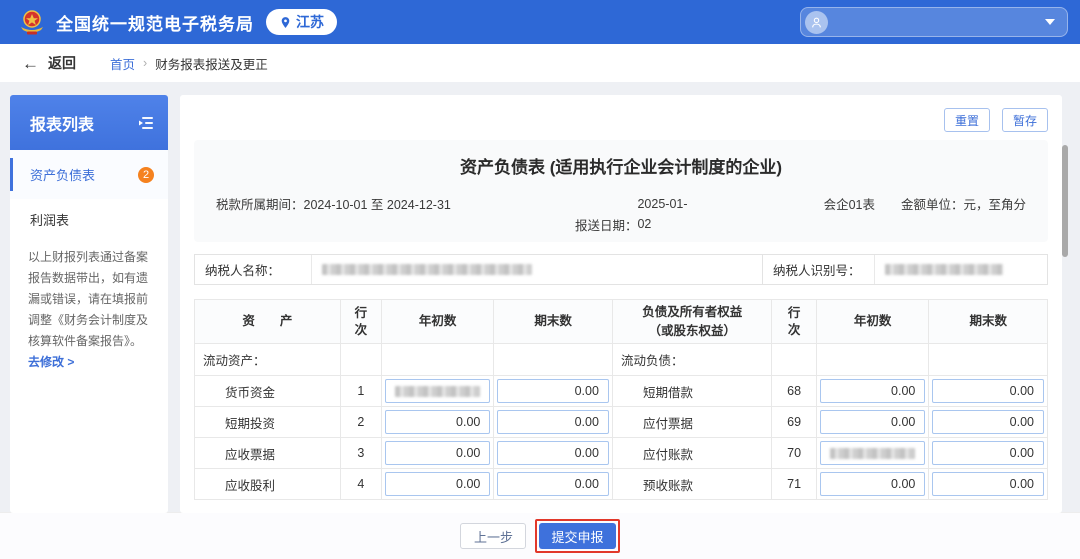 This screenshot has height=559, width=1080. What do you see at coordinates (621, 269) in the screenshot?
I see `taxpayer-info-row: 纳税人名称： 纳税人识别号：` at bounding box center [621, 269].